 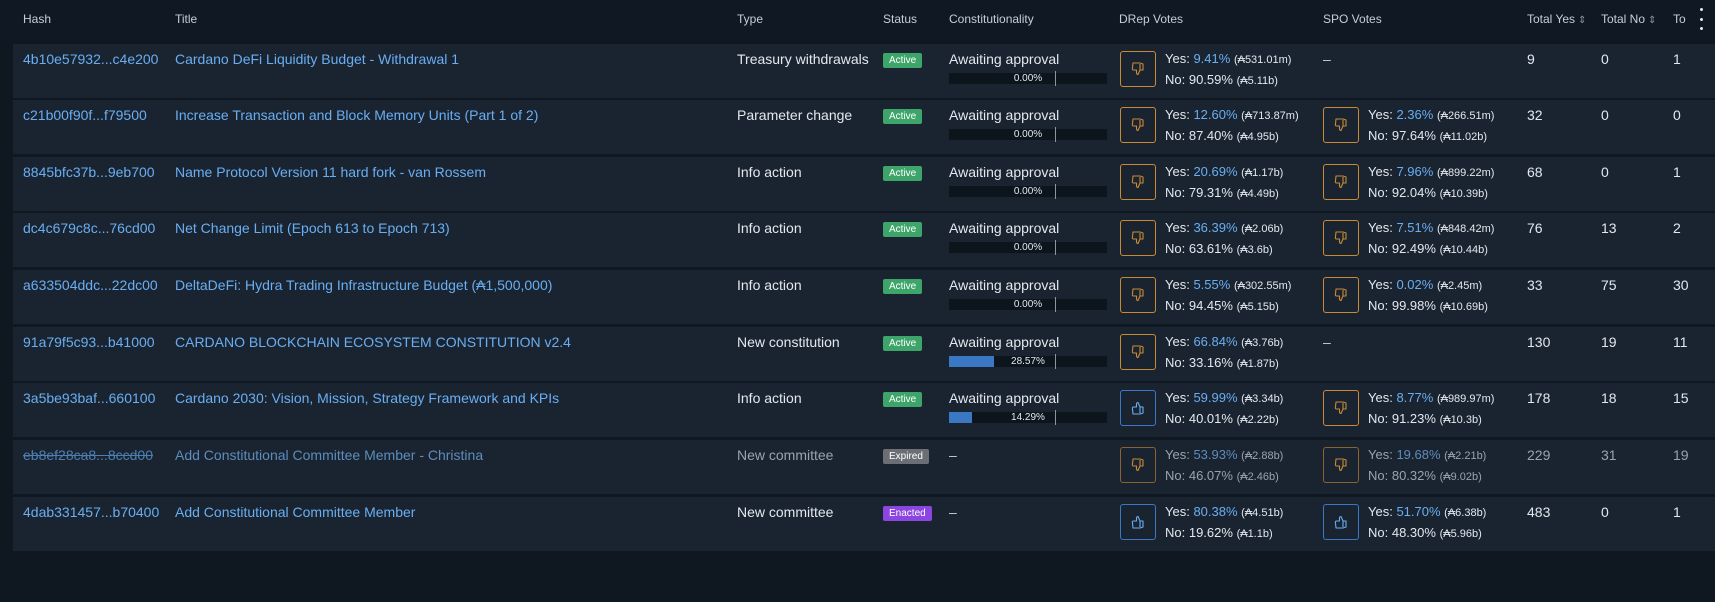 What do you see at coordinates (1212, 284) in the screenshot?
I see `drep-votes-yes-percent: 5.55%` at bounding box center [1212, 284].